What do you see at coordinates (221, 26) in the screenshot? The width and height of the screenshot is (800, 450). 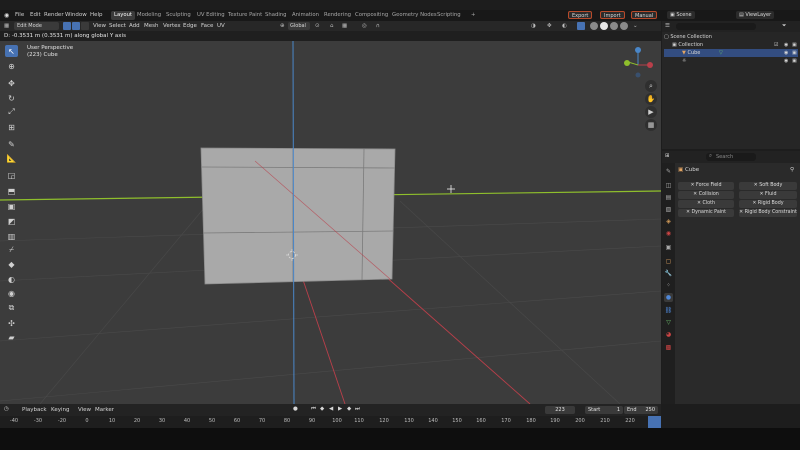 I see `menu-uv: UV` at bounding box center [221, 26].